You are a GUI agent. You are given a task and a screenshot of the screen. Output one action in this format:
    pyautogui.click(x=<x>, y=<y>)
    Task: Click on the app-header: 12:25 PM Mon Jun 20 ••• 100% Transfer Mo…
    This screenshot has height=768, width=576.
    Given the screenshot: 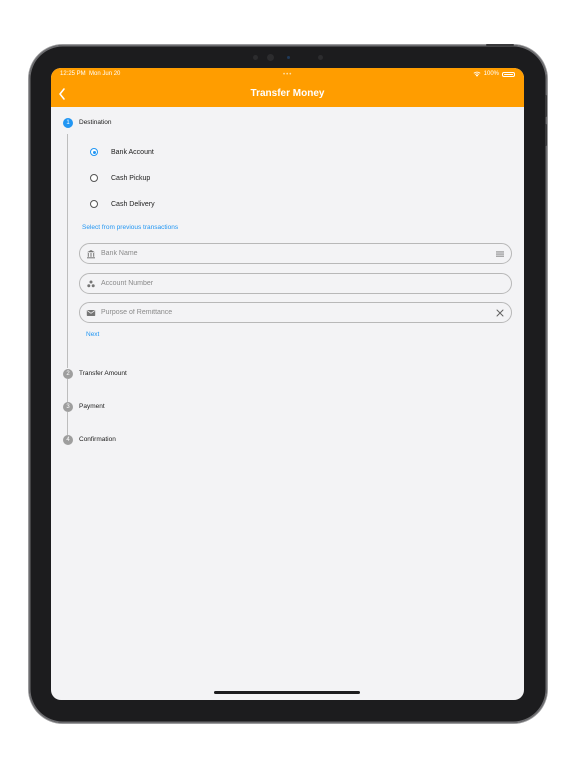 What is the action you would take?
    pyautogui.click(x=287, y=87)
    